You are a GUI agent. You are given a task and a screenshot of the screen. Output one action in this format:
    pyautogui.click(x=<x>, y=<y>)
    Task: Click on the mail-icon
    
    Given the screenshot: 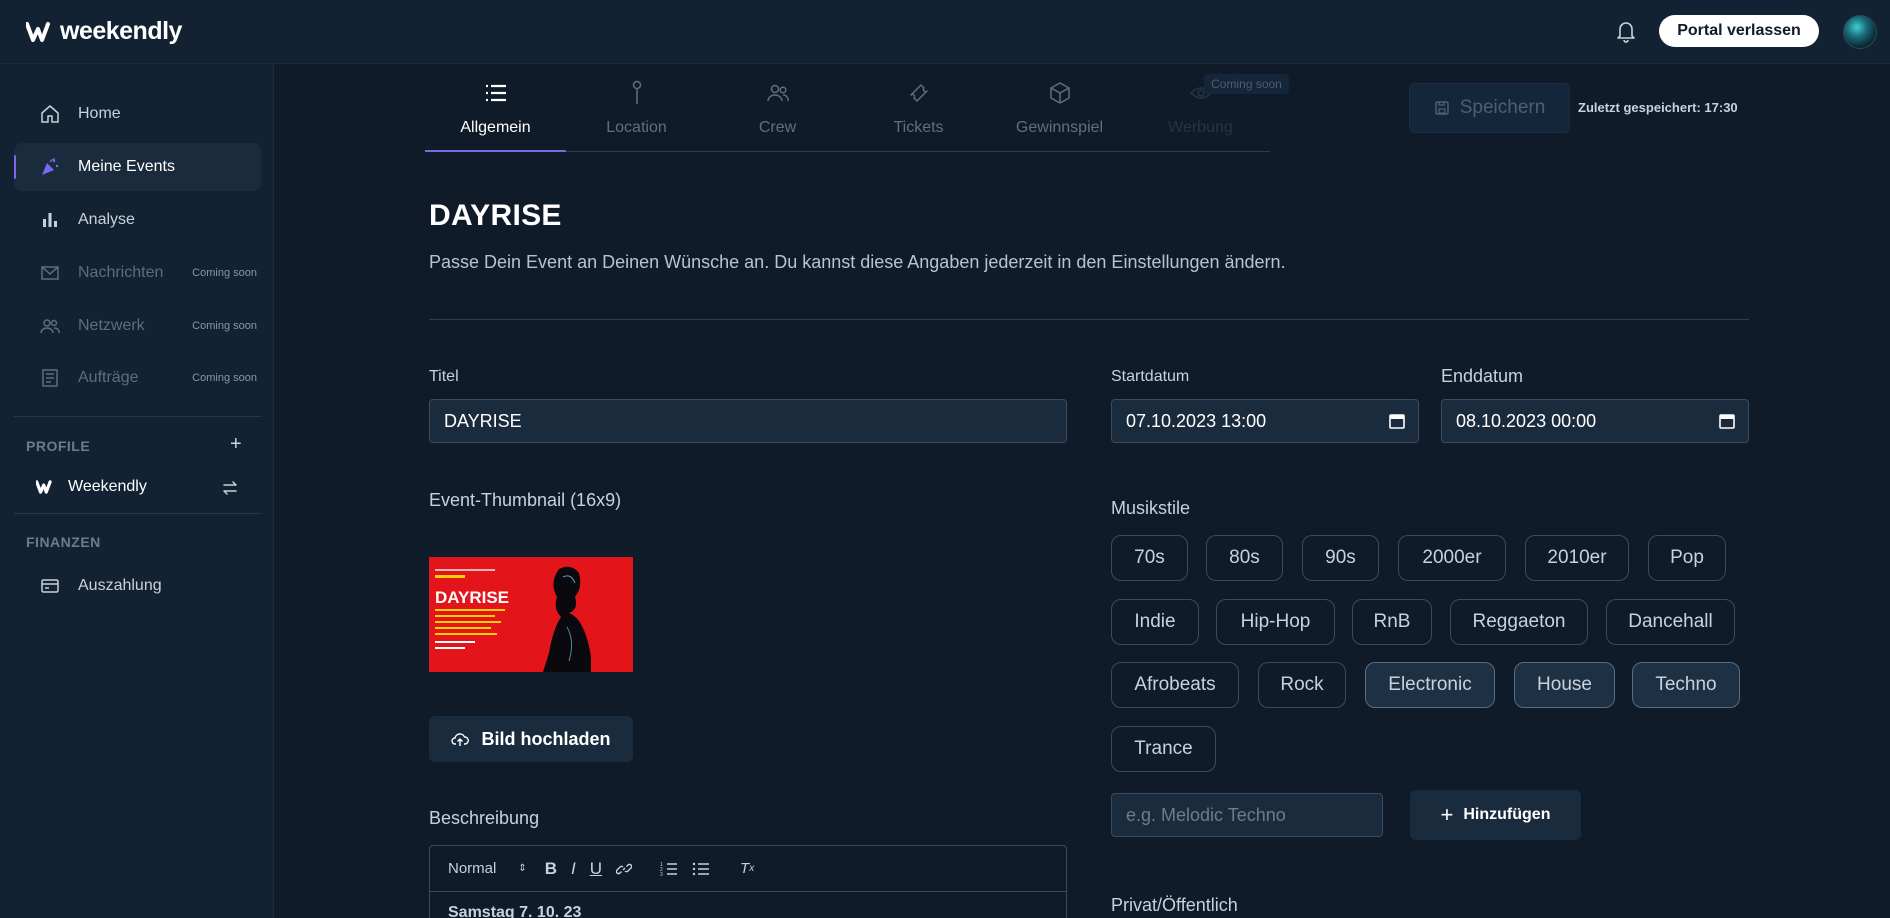 What is the action you would take?
    pyautogui.click(x=50, y=273)
    